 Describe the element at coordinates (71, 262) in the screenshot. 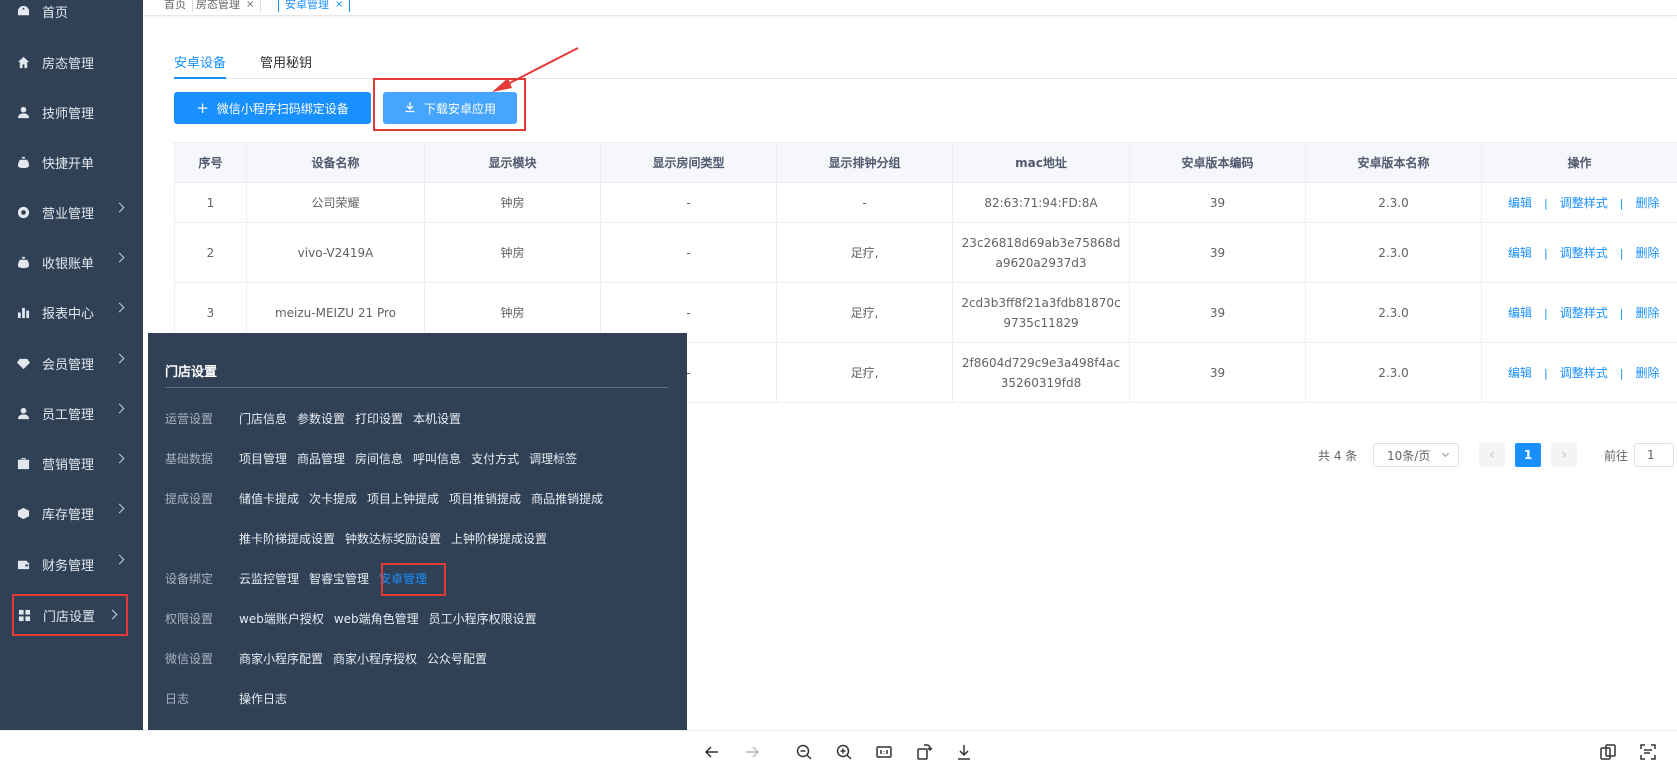

I see `sidebar-item: 收银账单` at that location.